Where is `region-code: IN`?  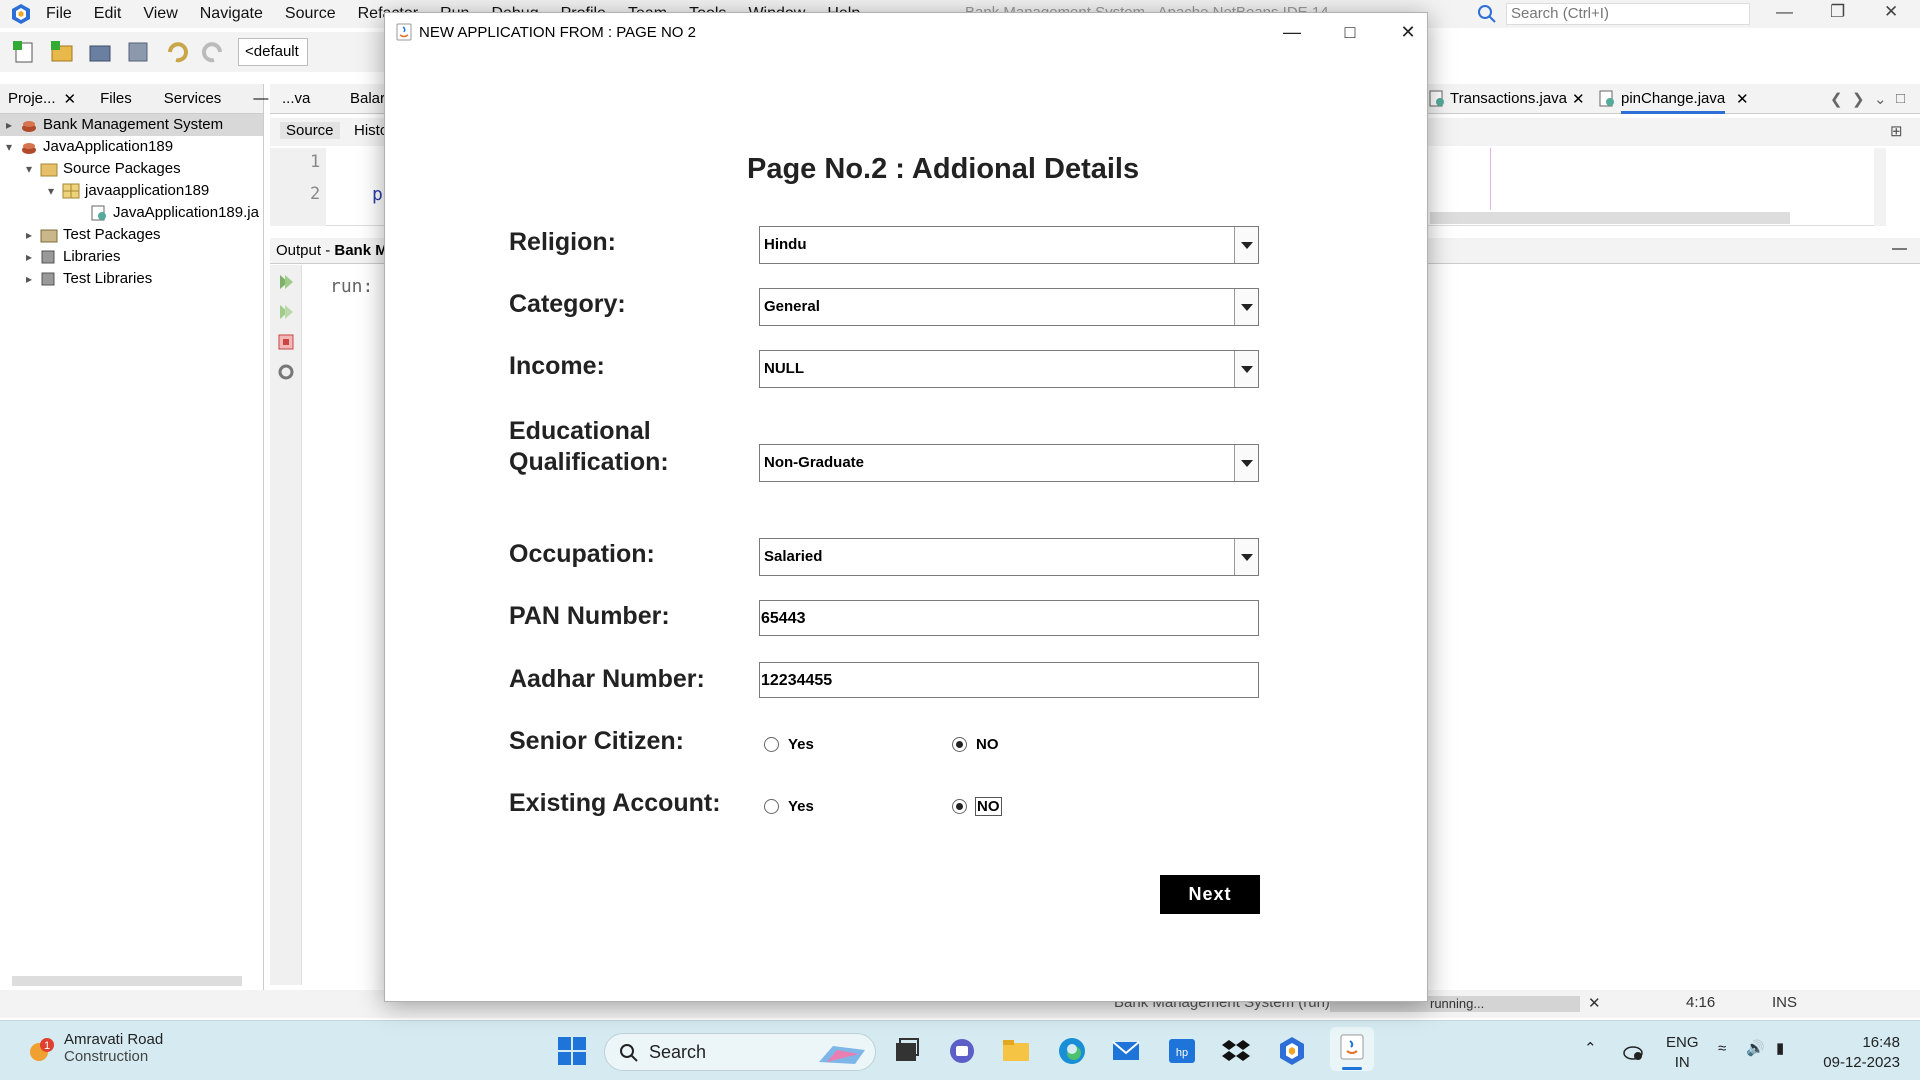 region-code: IN is located at coordinates (1682, 1062).